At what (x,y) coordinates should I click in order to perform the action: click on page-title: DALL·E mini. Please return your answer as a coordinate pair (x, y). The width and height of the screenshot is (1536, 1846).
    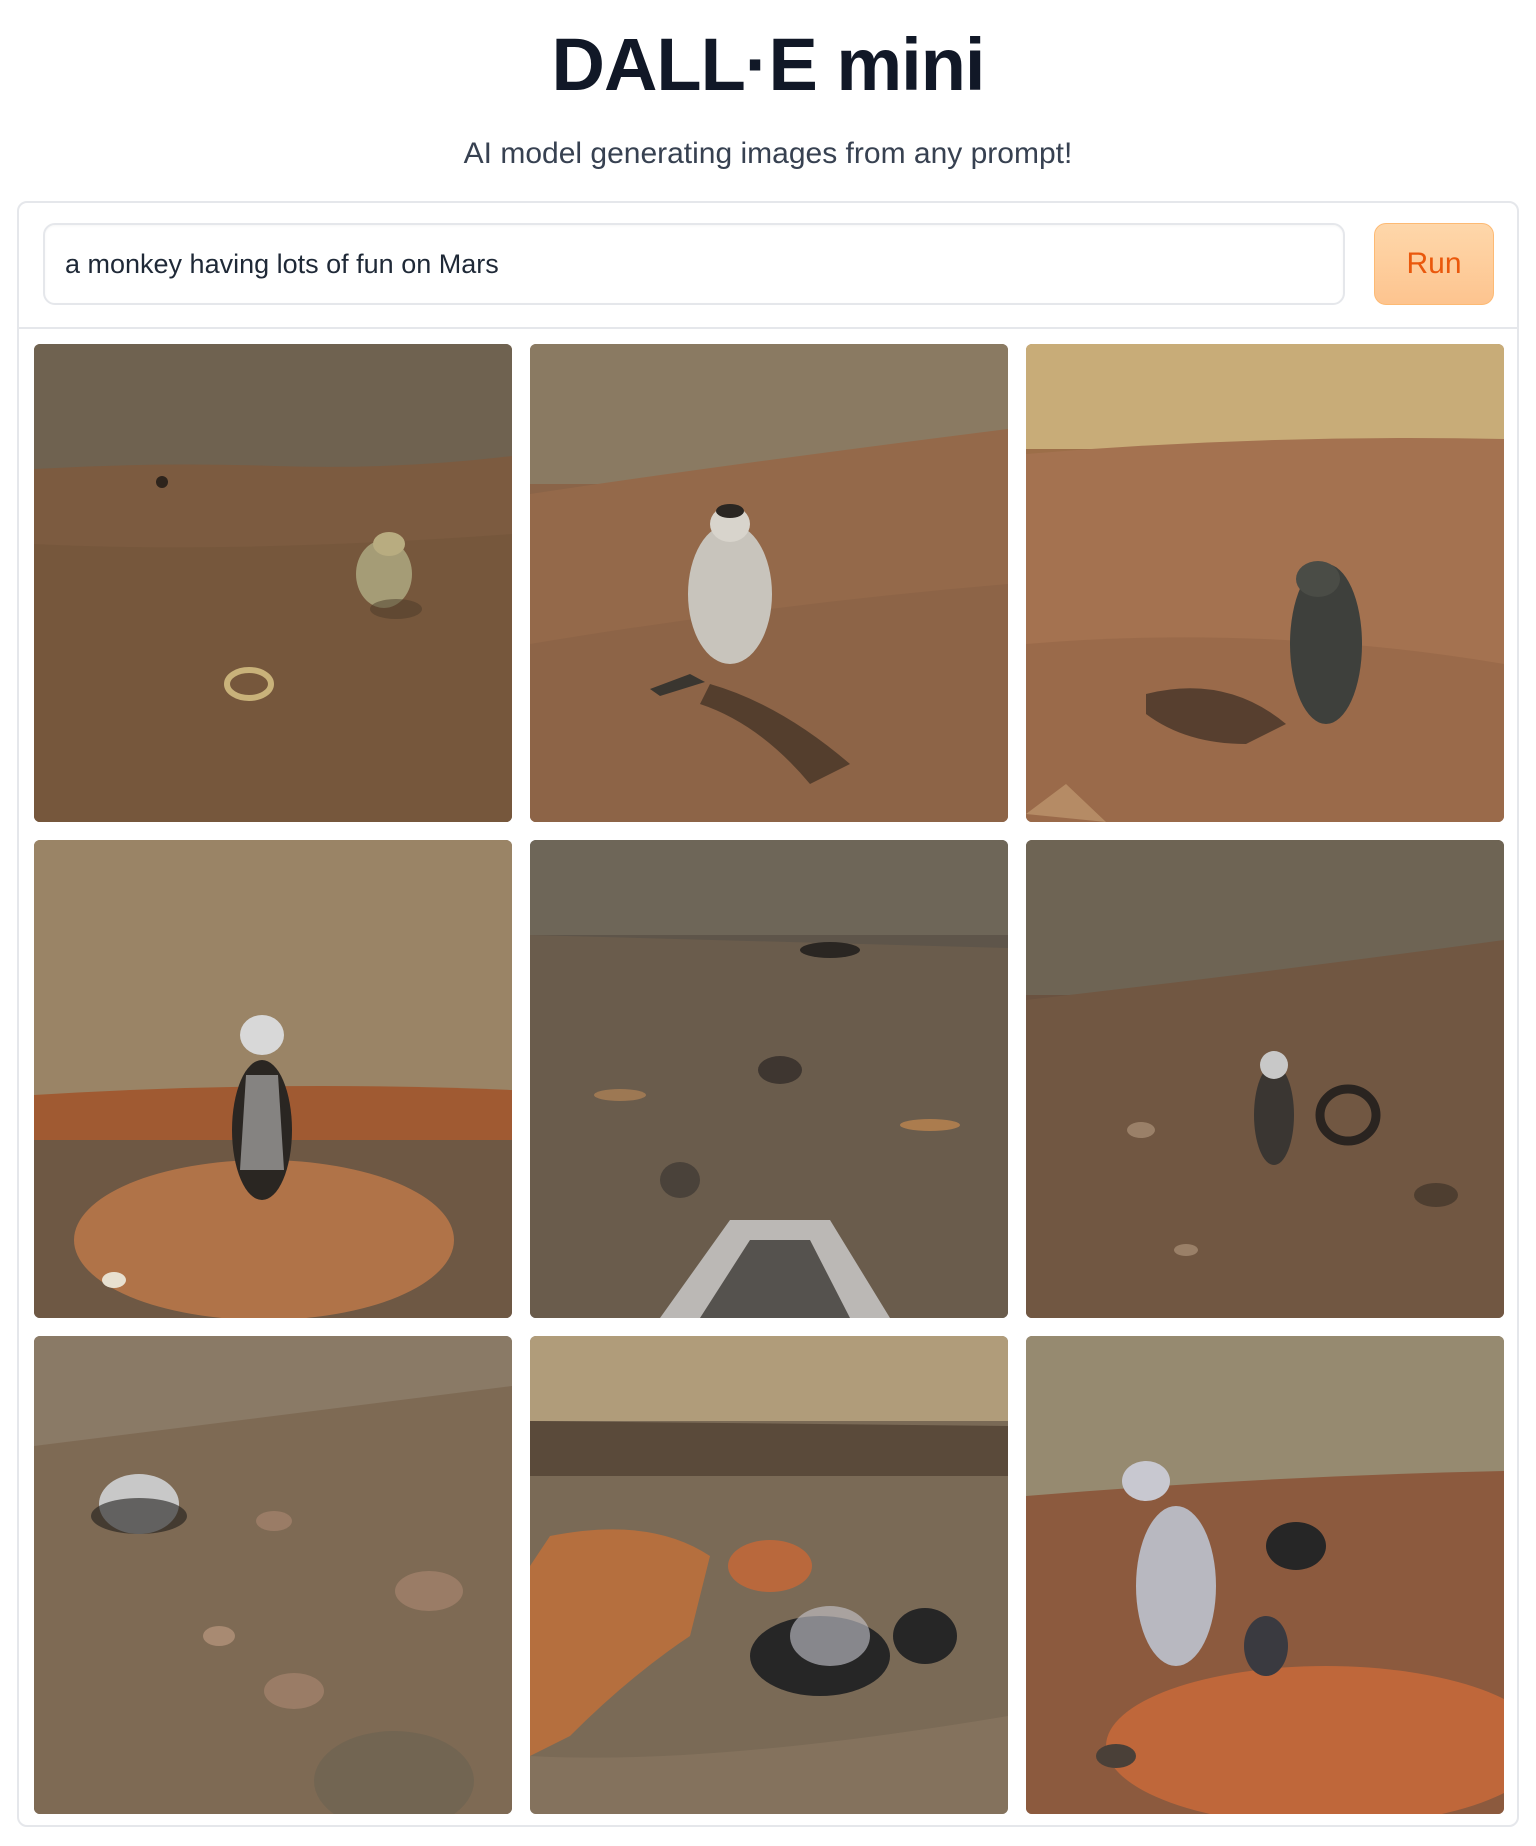
    Looking at the image, I should click on (768, 64).